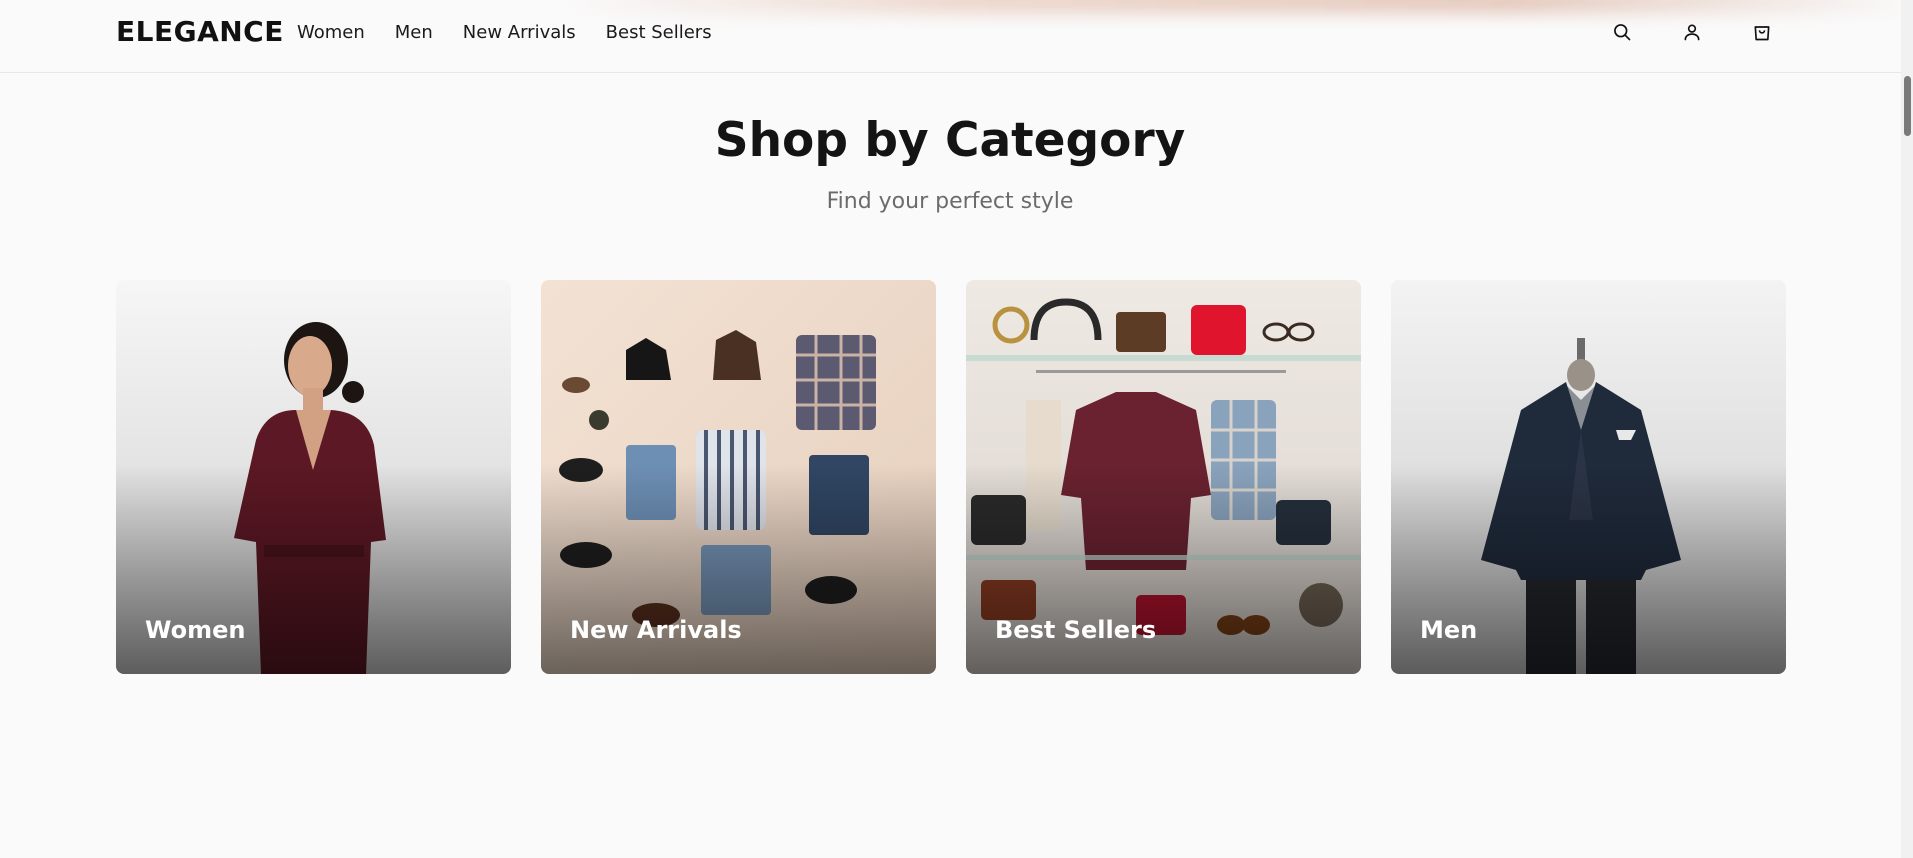 The width and height of the screenshot is (1913, 858). What do you see at coordinates (656, 630) in the screenshot?
I see `category-label: New Arrivals` at bounding box center [656, 630].